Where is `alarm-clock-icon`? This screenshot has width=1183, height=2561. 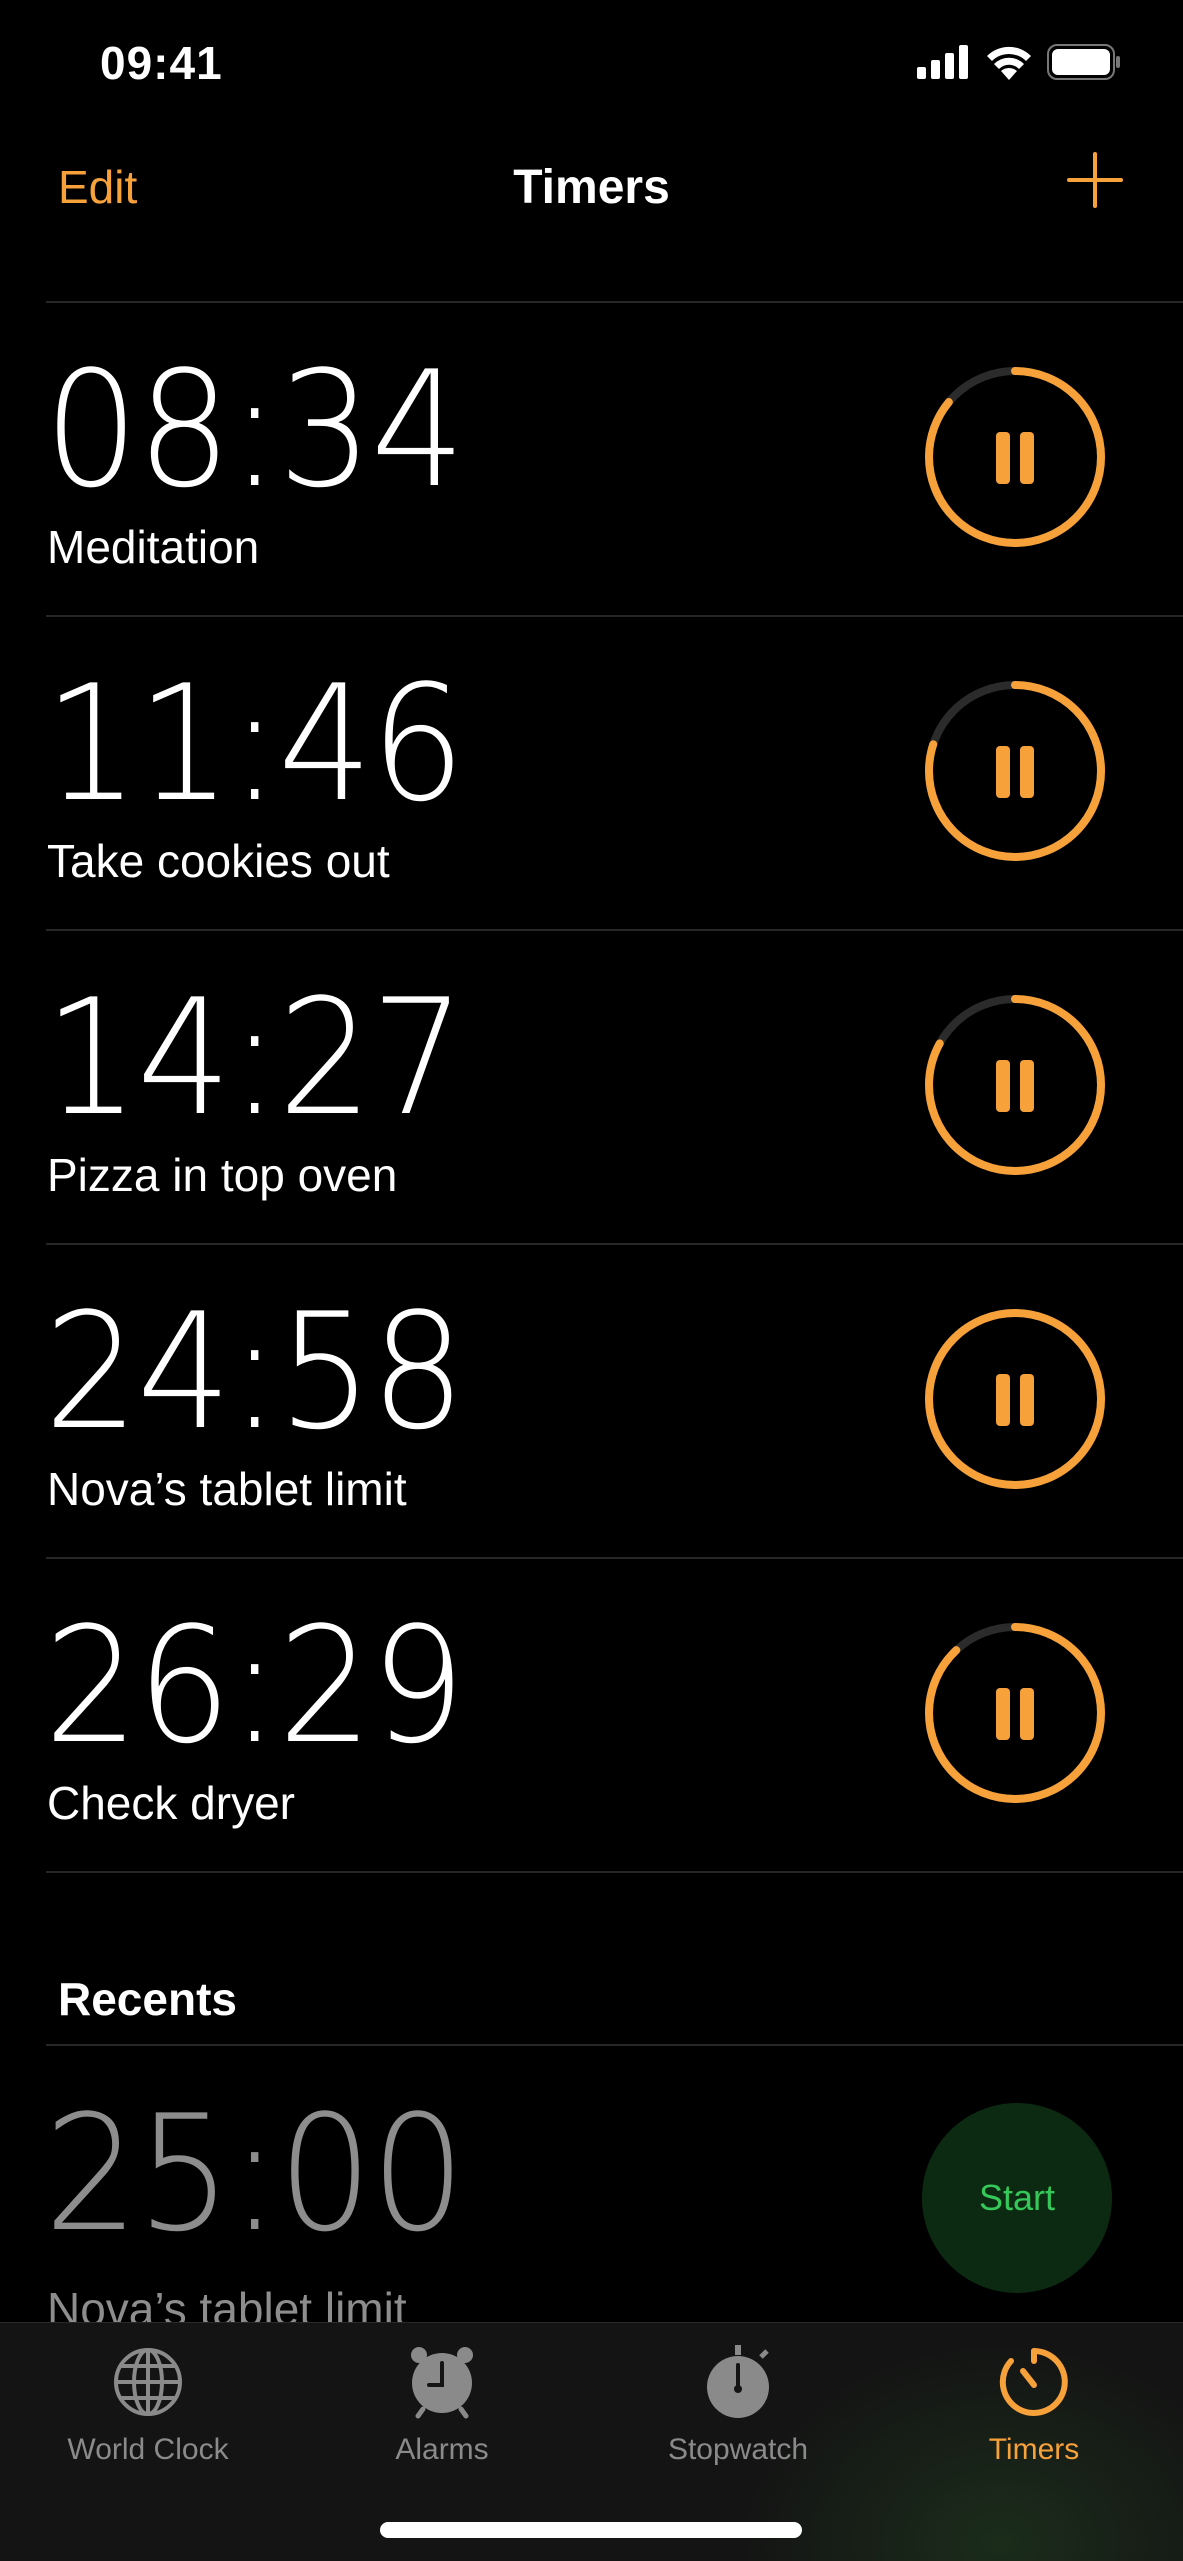 alarm-clock-icon is located at coordinates (442, 2383).